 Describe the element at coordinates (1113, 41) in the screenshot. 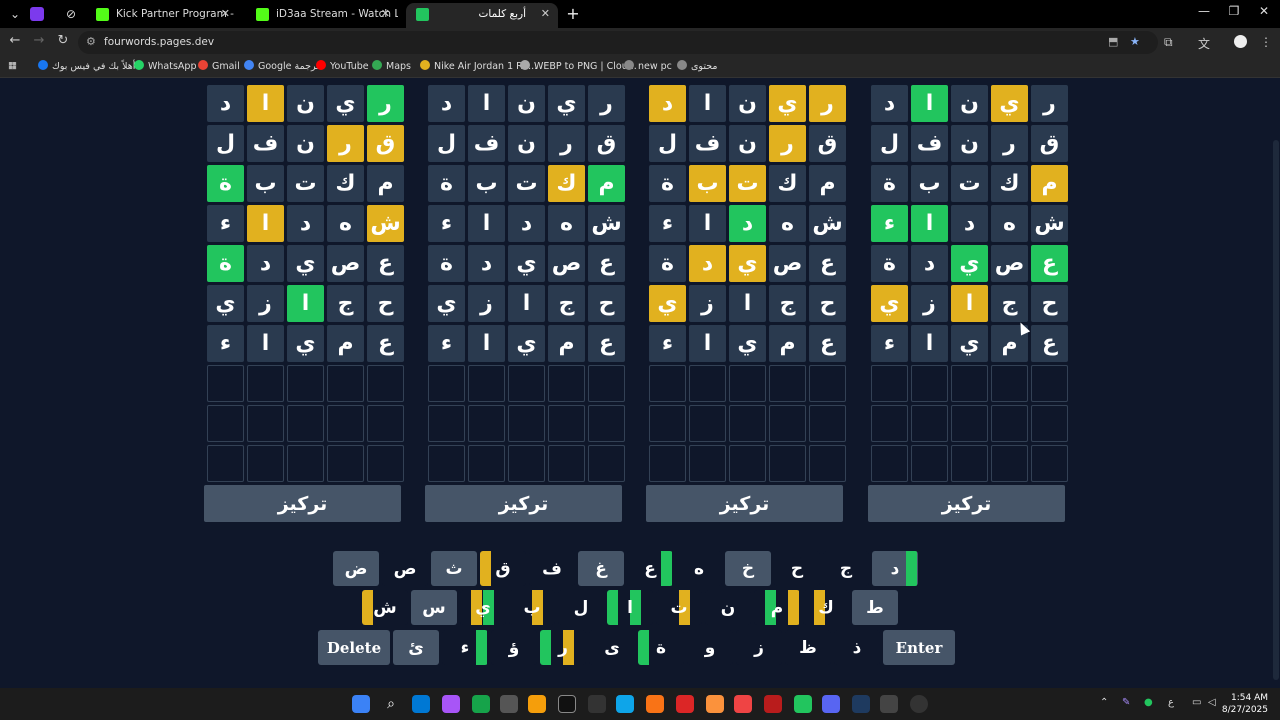

I see `install-icon: ⬒` at that location.